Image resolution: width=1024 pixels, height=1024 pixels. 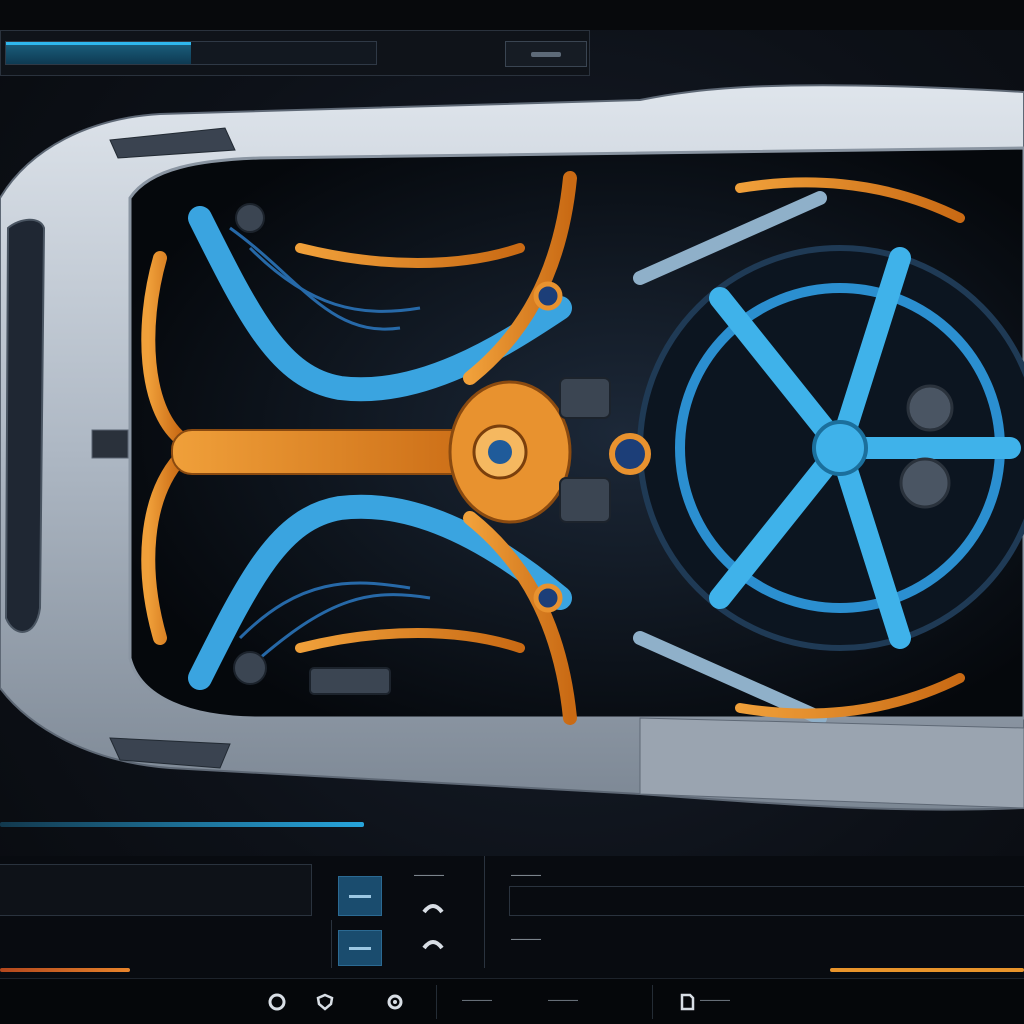 What do you see at coordinates (429, 875) in the screenshot?
I see `control-label: ———` at bounding box center [429, 875].